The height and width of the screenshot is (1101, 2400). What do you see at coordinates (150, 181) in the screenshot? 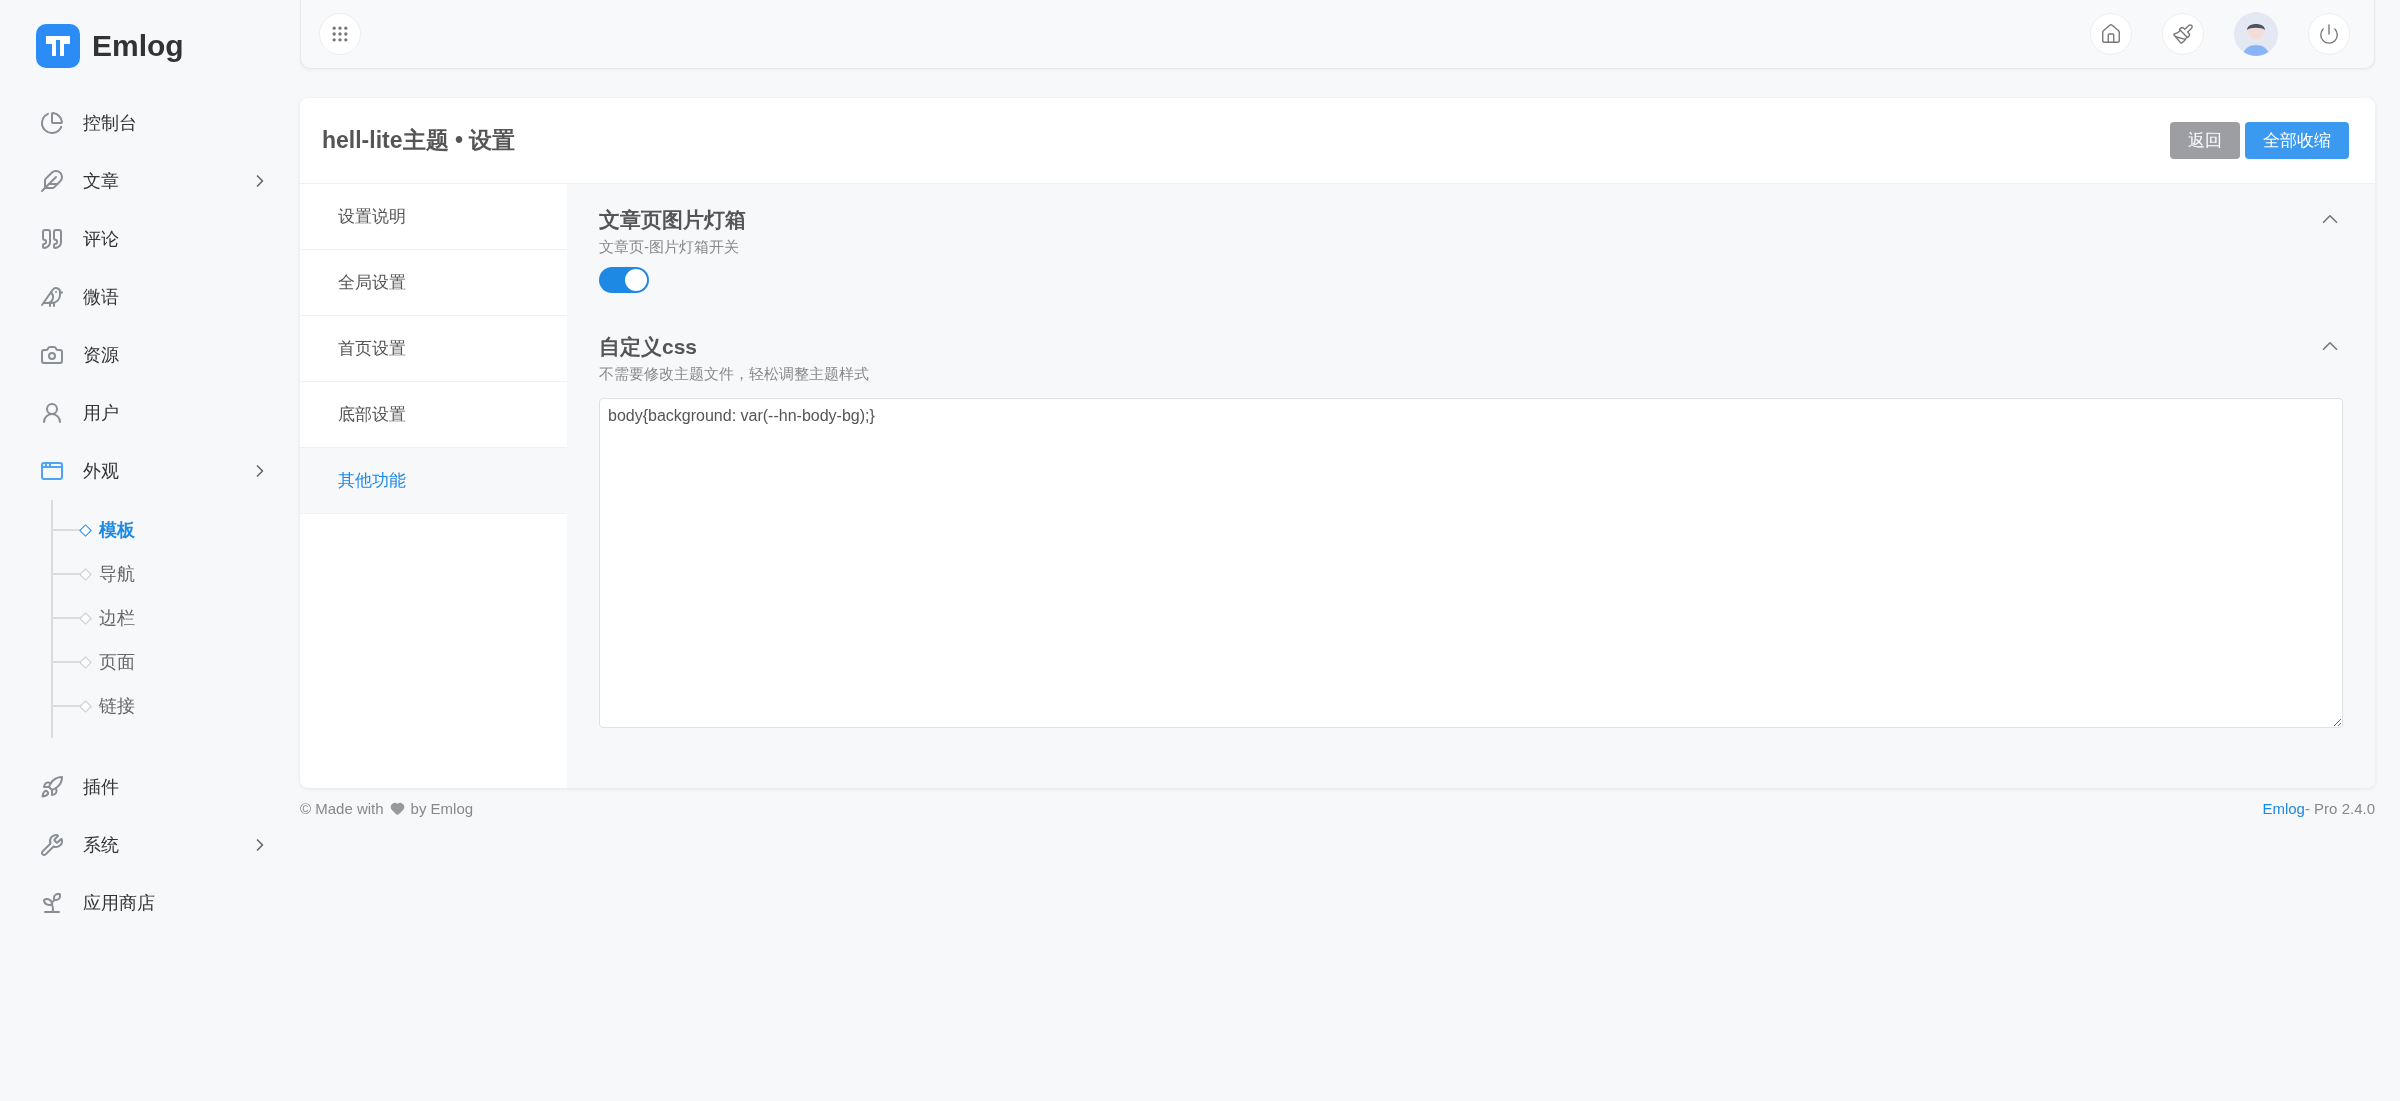
I see `sidebar-item: 文章` at bounding box center [150, 181].